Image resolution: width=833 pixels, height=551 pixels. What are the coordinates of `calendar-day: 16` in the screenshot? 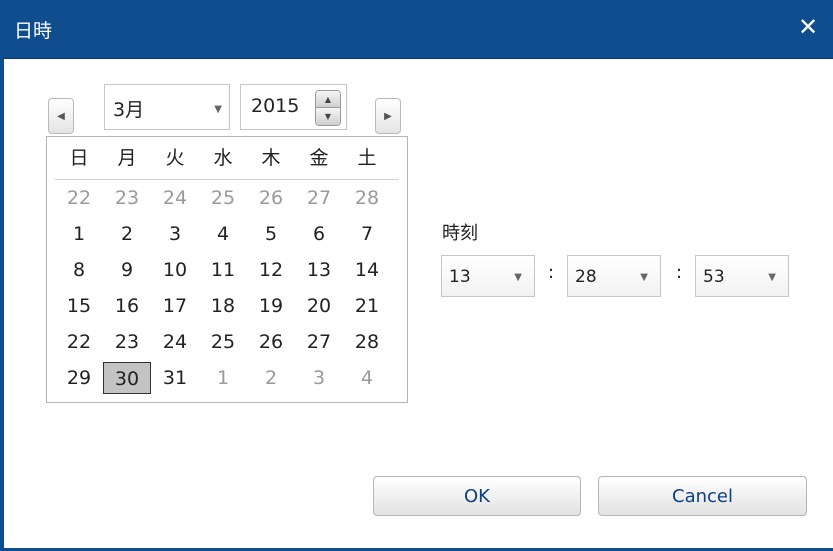 It's located at (127, 306).